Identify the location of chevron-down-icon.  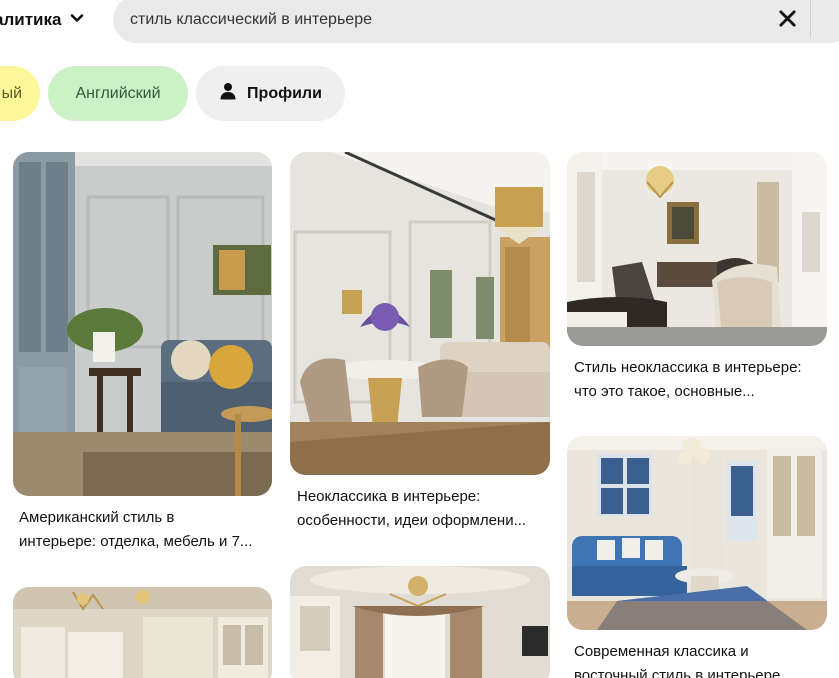
(77, 20).